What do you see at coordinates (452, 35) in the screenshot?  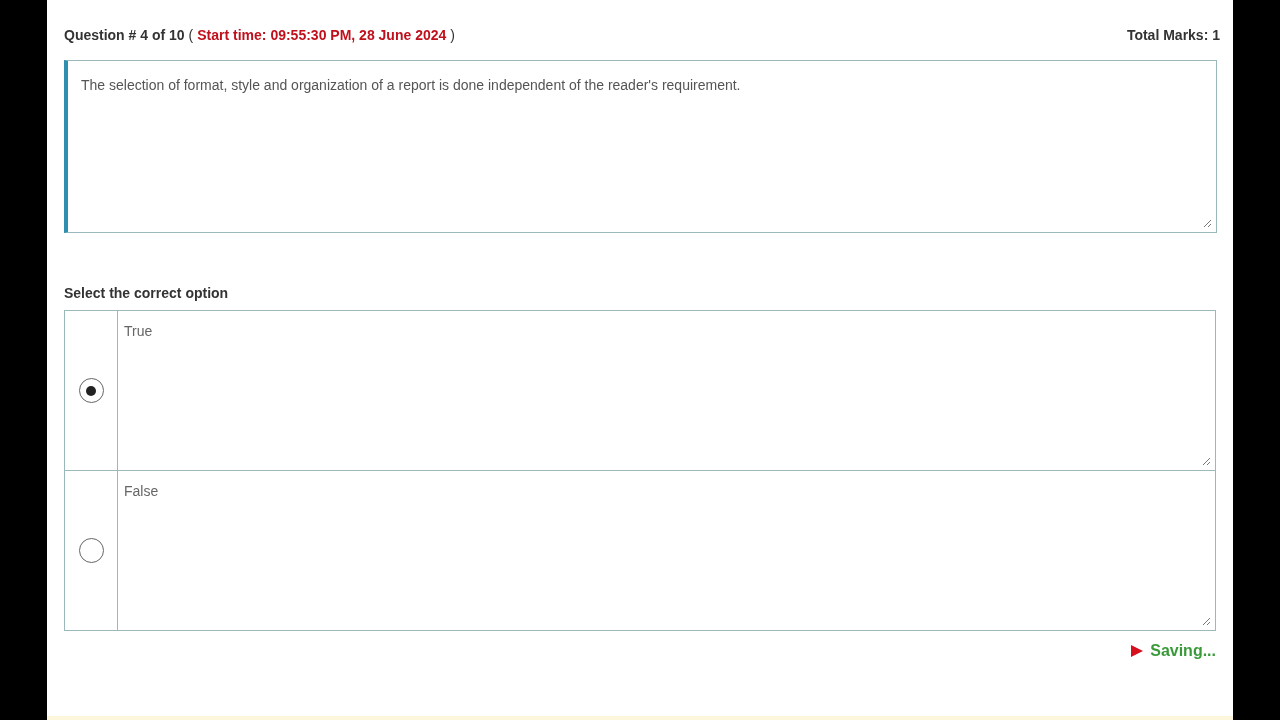 I see `close-paren: )` at bounding box center [452, 35].